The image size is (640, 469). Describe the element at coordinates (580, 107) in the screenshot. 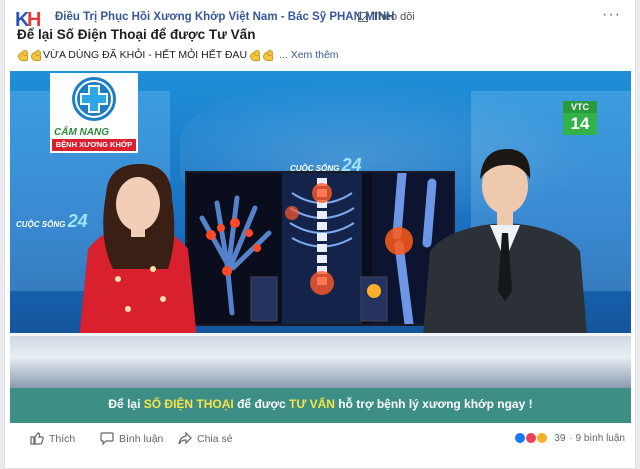

I see `channel-name: VTC` at that location.